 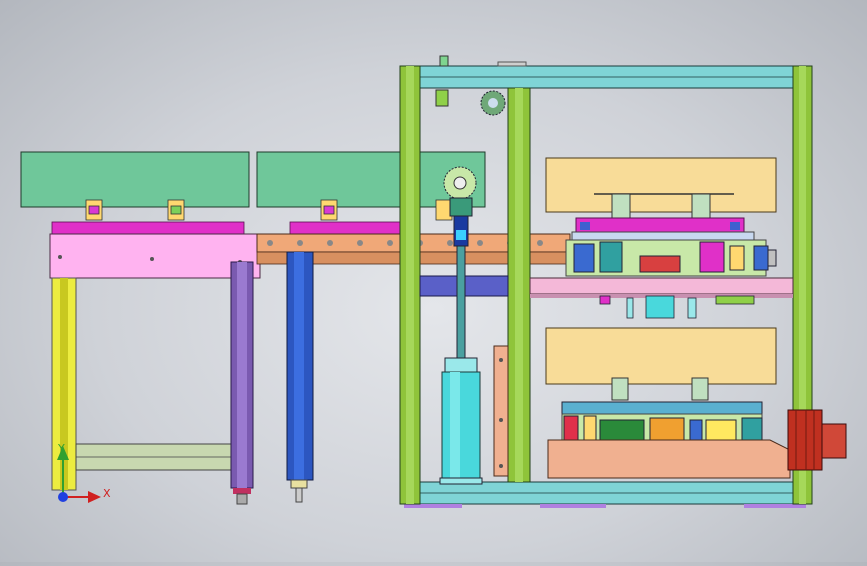 I want to click on sensor-row, so click(x=677, y=307).